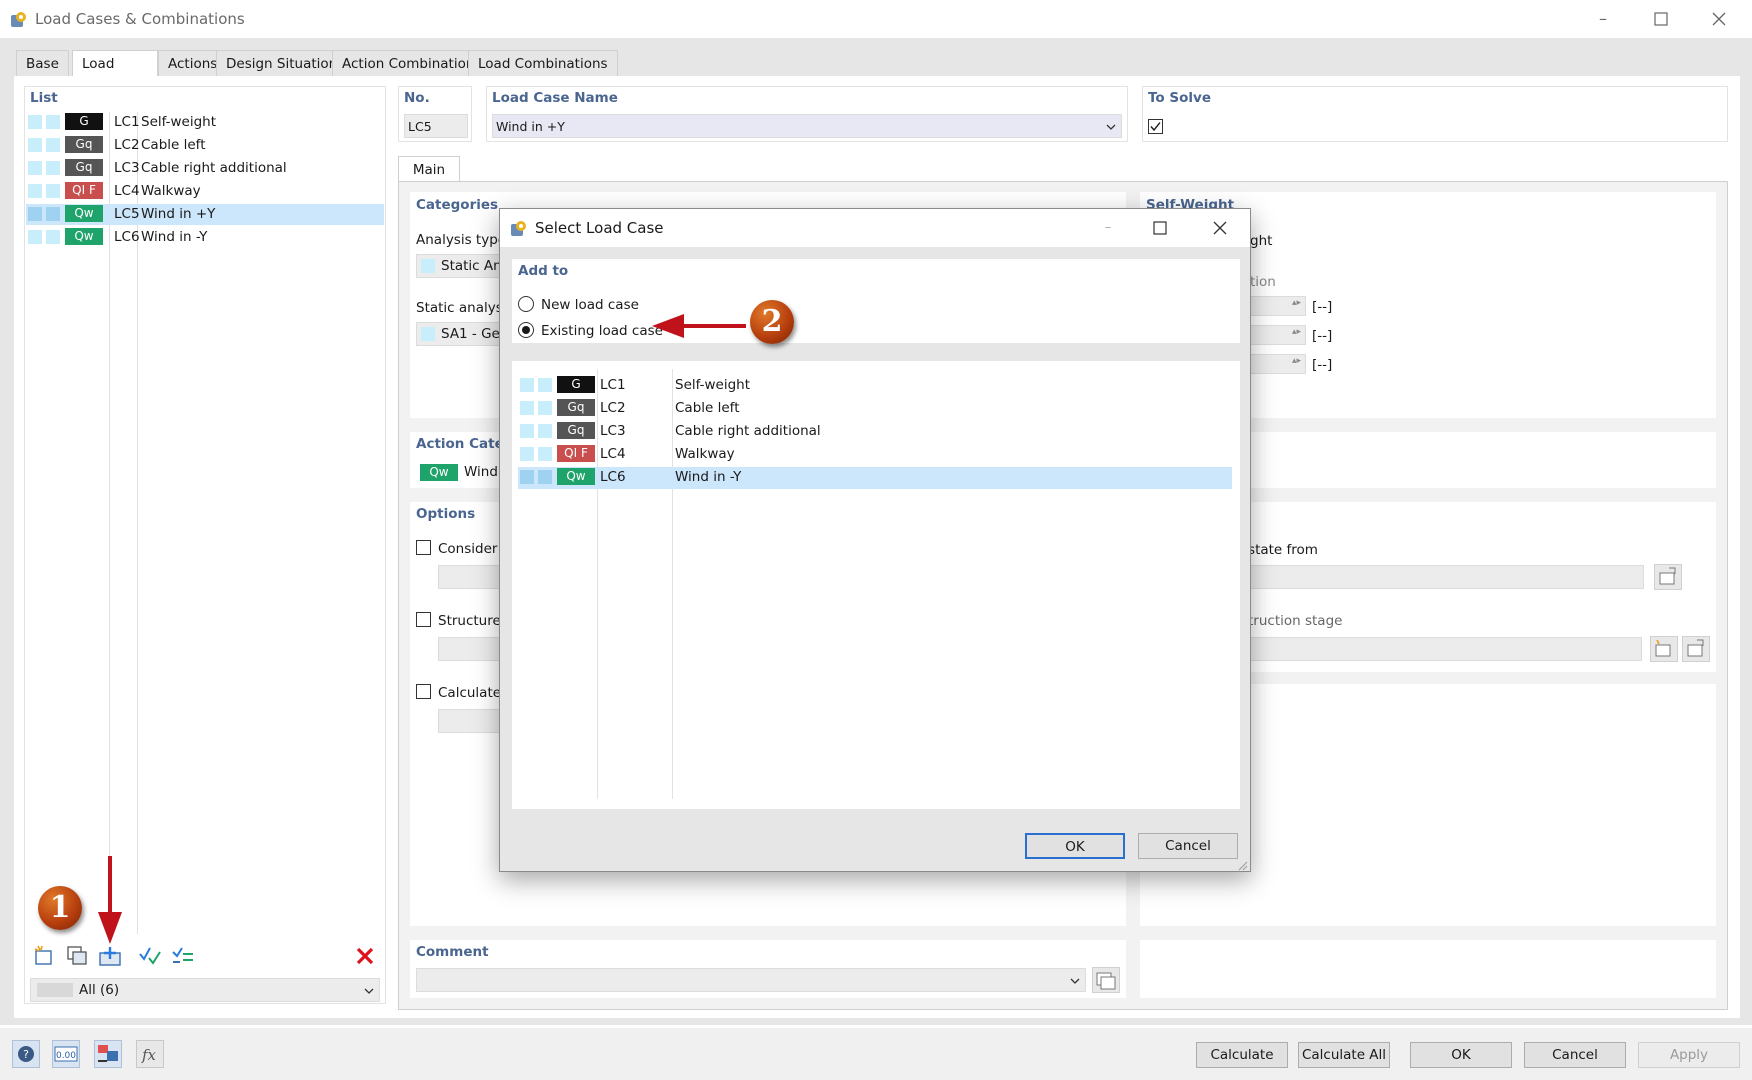  Describe the element at coordinates (42, 63) in the screenshot. I see `tab-base: Base` at that location.